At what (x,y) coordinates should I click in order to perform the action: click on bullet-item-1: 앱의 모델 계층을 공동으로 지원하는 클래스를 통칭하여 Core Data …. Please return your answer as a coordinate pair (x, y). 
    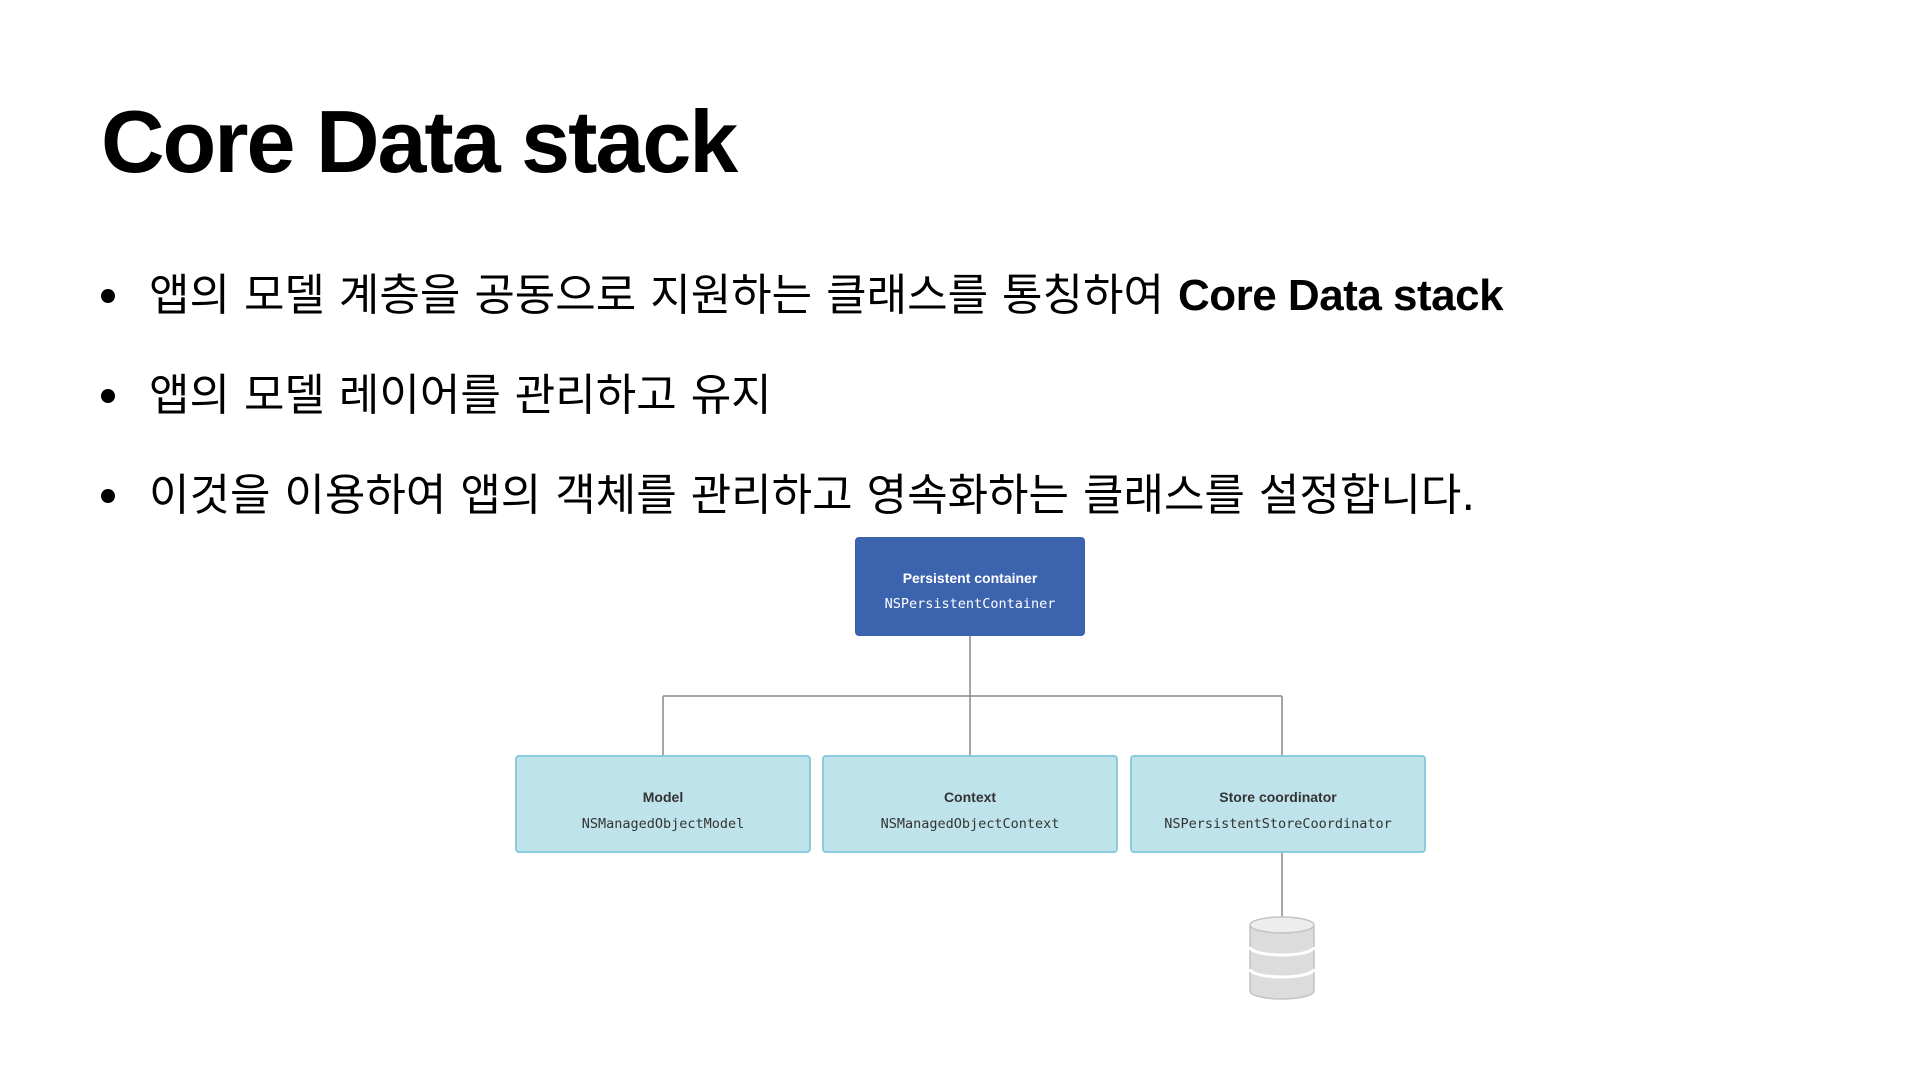
    Looking at the image, I should click on (802, 316).